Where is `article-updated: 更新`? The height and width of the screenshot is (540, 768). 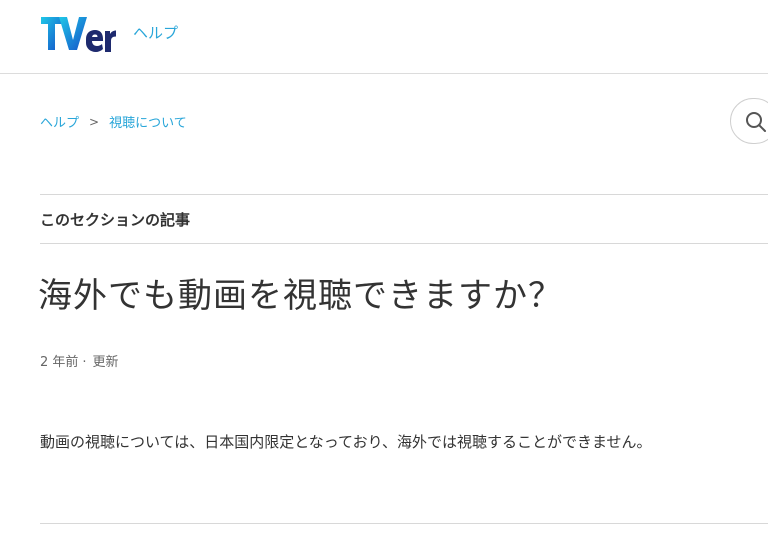 article-updated: 更新 is located at coordinates (105, 362).